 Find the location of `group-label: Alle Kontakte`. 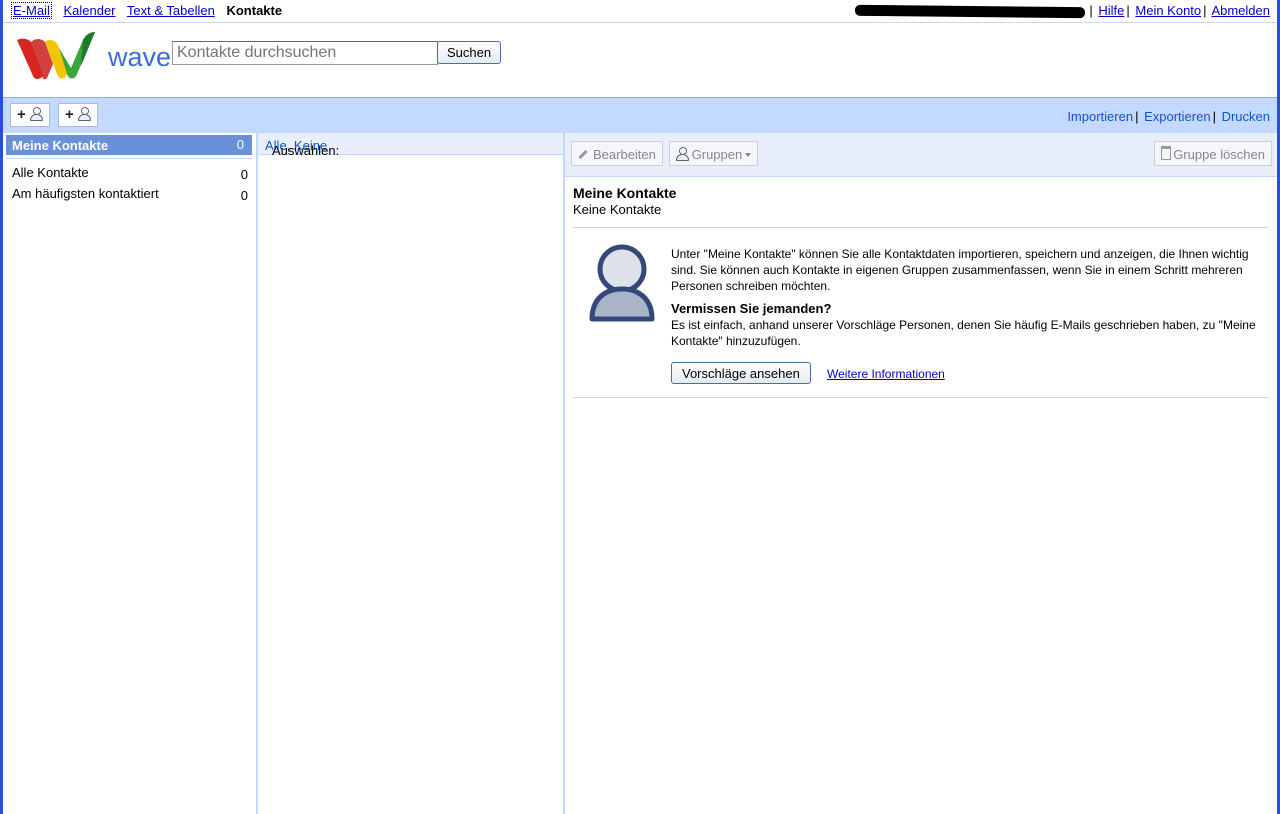

group-label: Alle Kontakte is located at coordinates (50, 172).